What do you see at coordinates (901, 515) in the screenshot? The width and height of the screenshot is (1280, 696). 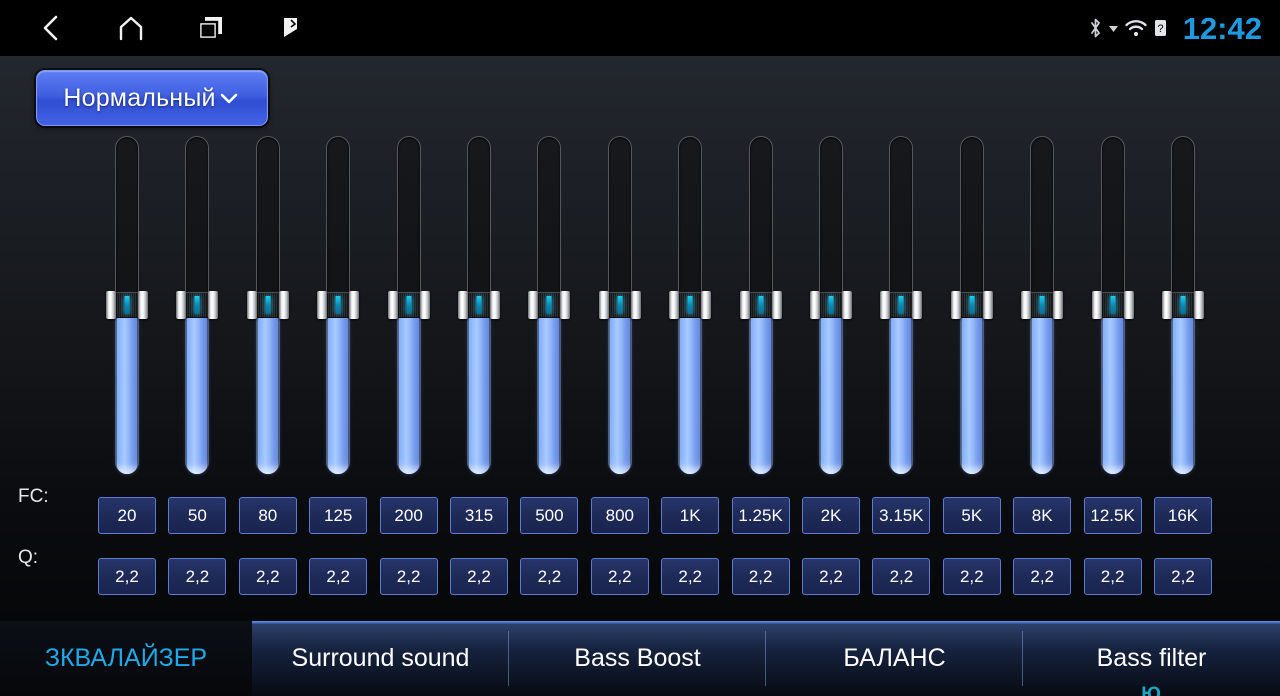 I see `fc-chip: 3.15K` at bounding box center [901, 515].